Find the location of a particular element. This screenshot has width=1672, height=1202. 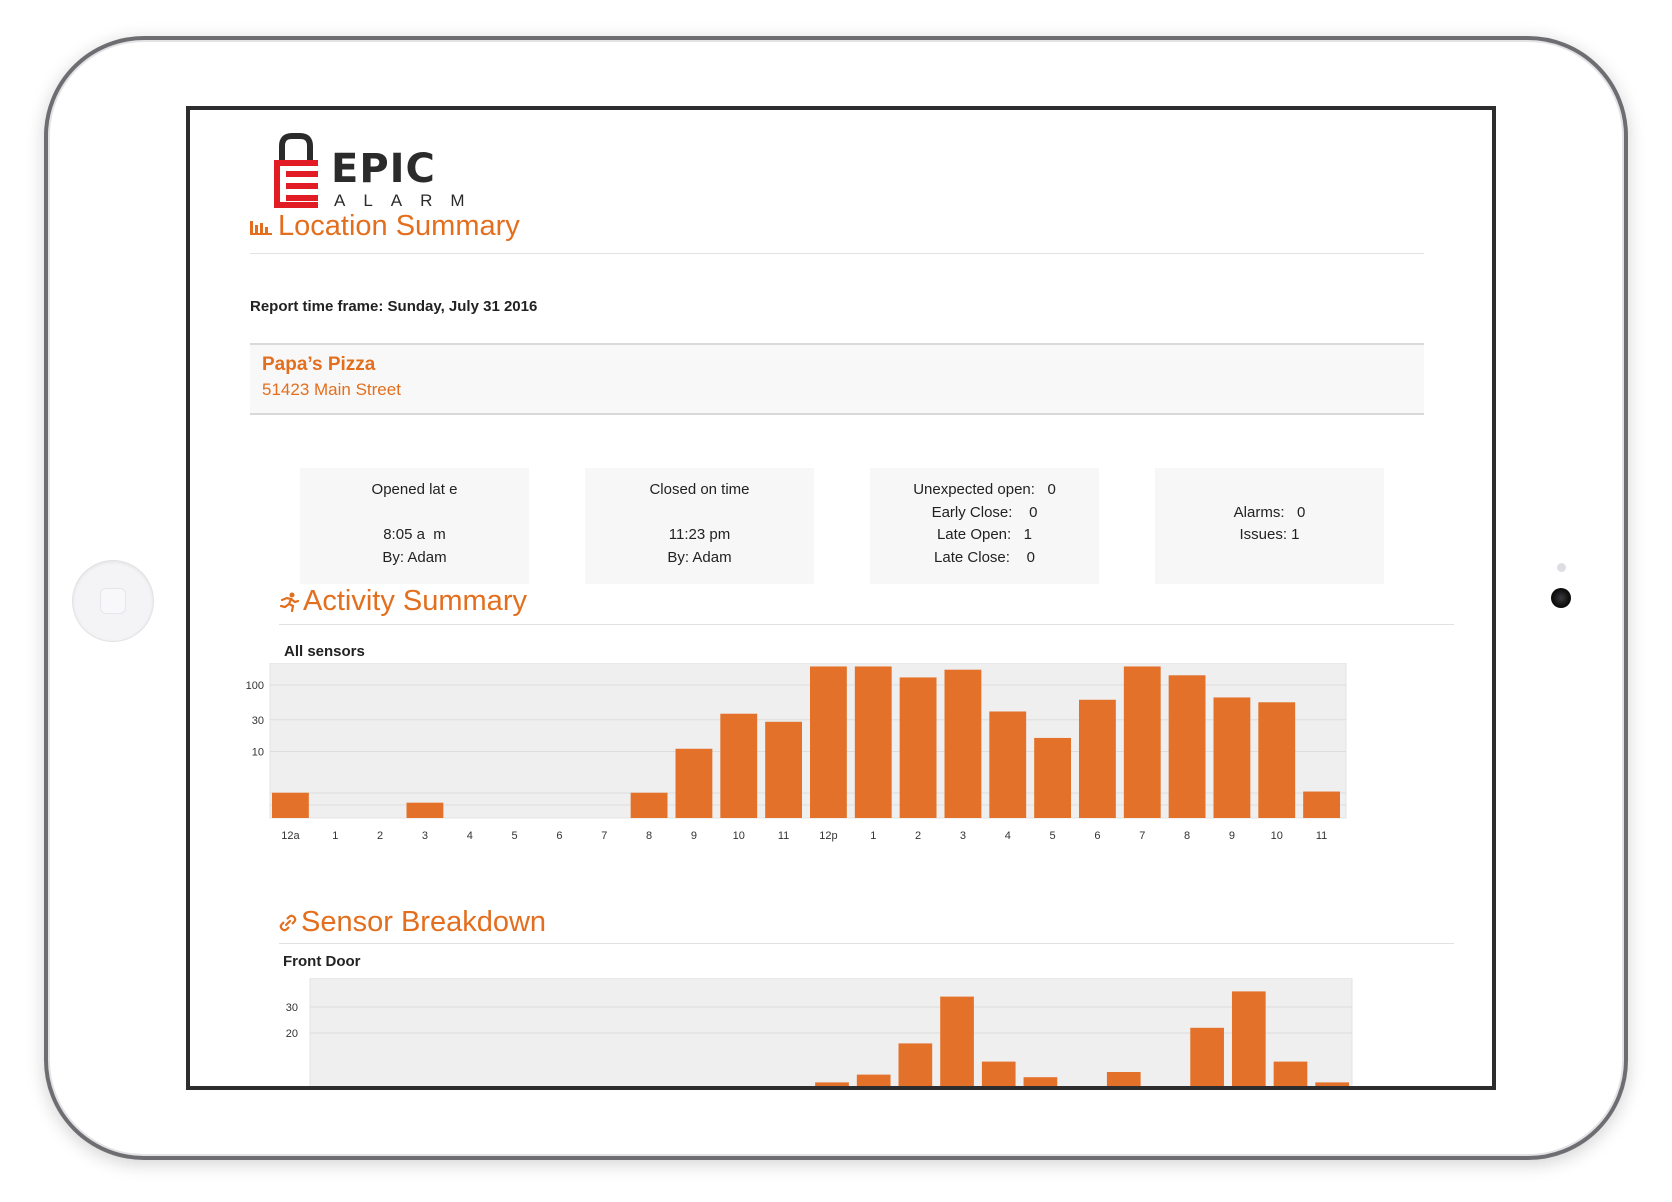

x-tick-label: 7 is located at coordinates (604, 836).